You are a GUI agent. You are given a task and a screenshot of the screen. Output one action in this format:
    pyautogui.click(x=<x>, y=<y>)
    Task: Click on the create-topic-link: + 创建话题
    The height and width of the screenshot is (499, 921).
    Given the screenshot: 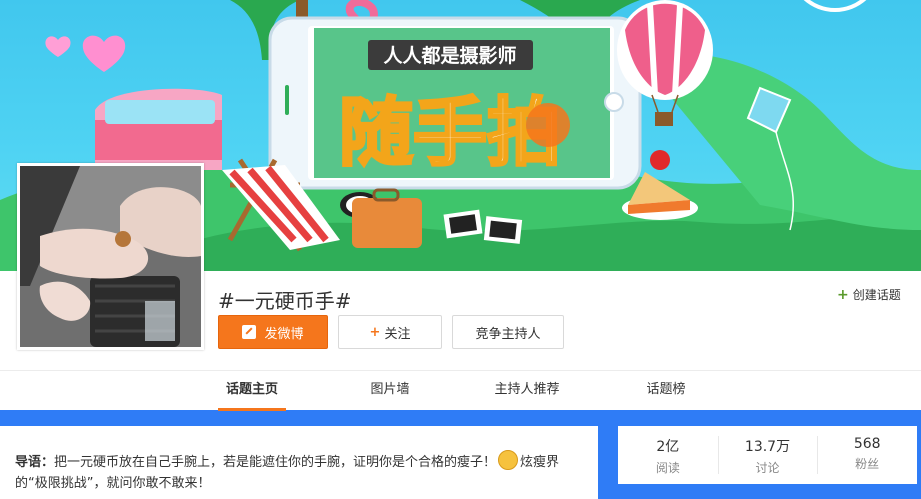 What is the action you would take?
    pyautogui.click(x=869, y=294)
    